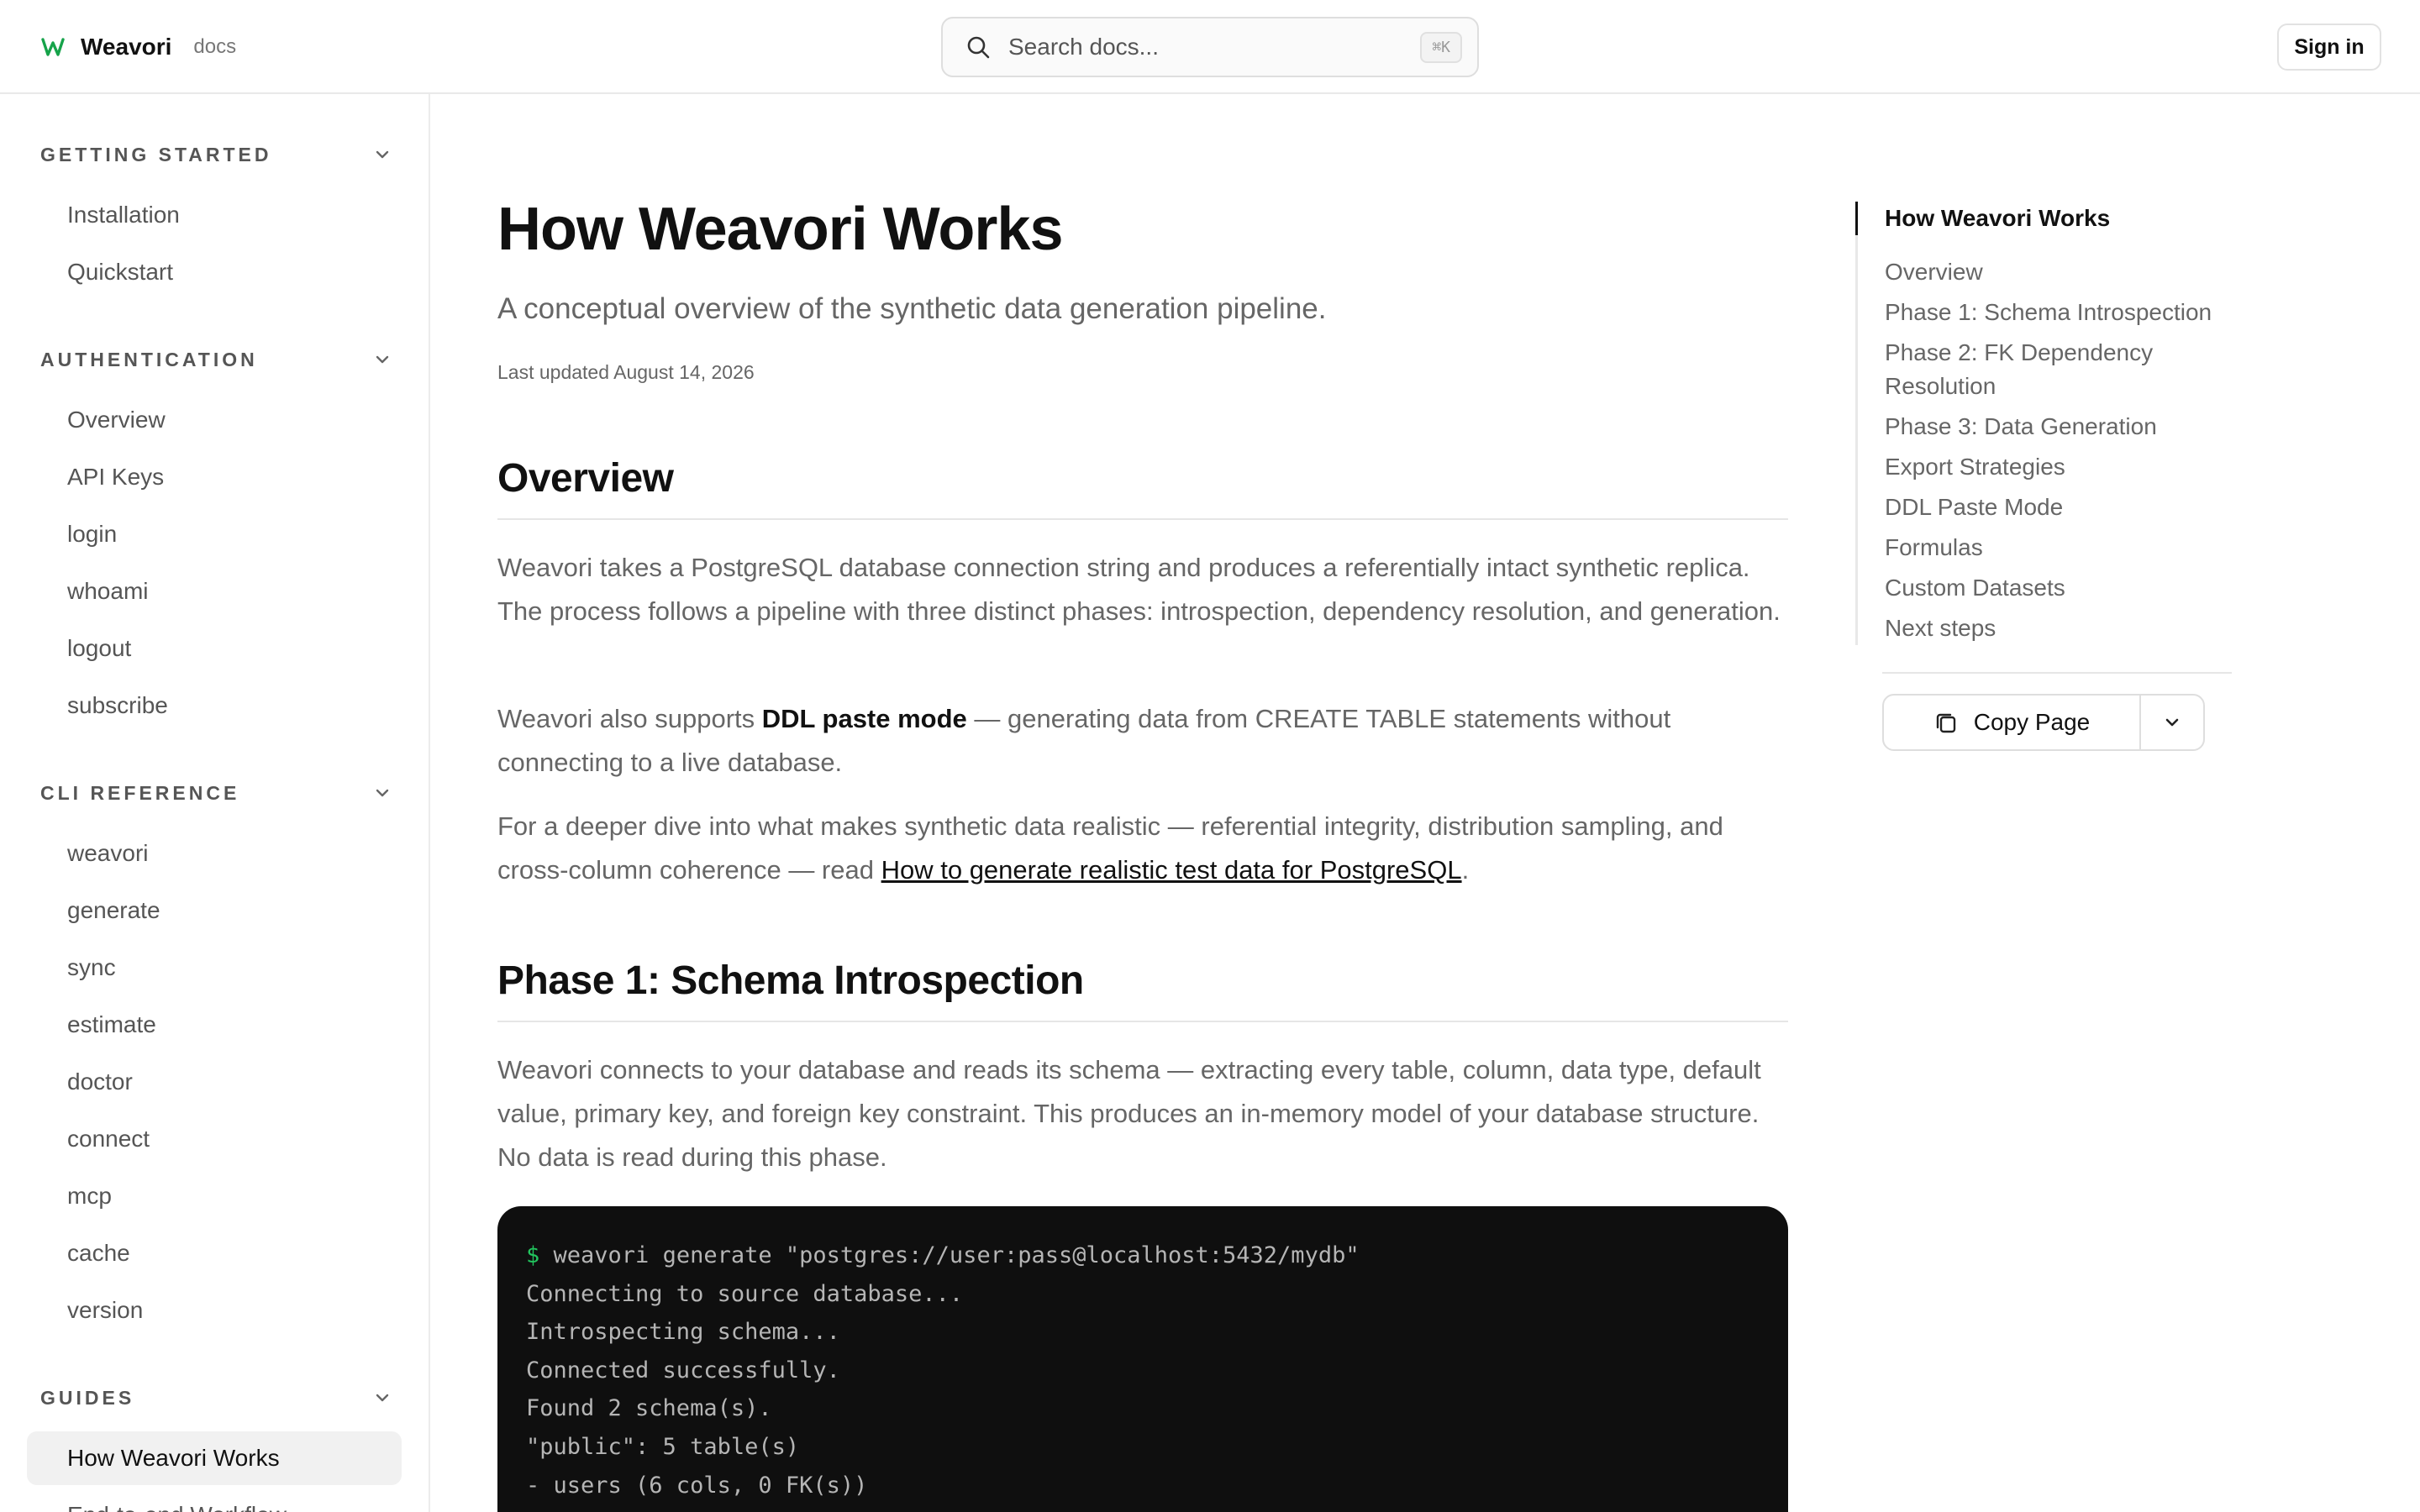  Describe the element at coordinates (780, 229) in the screenshot. I see `page-title: How Weavori Works` at that location.